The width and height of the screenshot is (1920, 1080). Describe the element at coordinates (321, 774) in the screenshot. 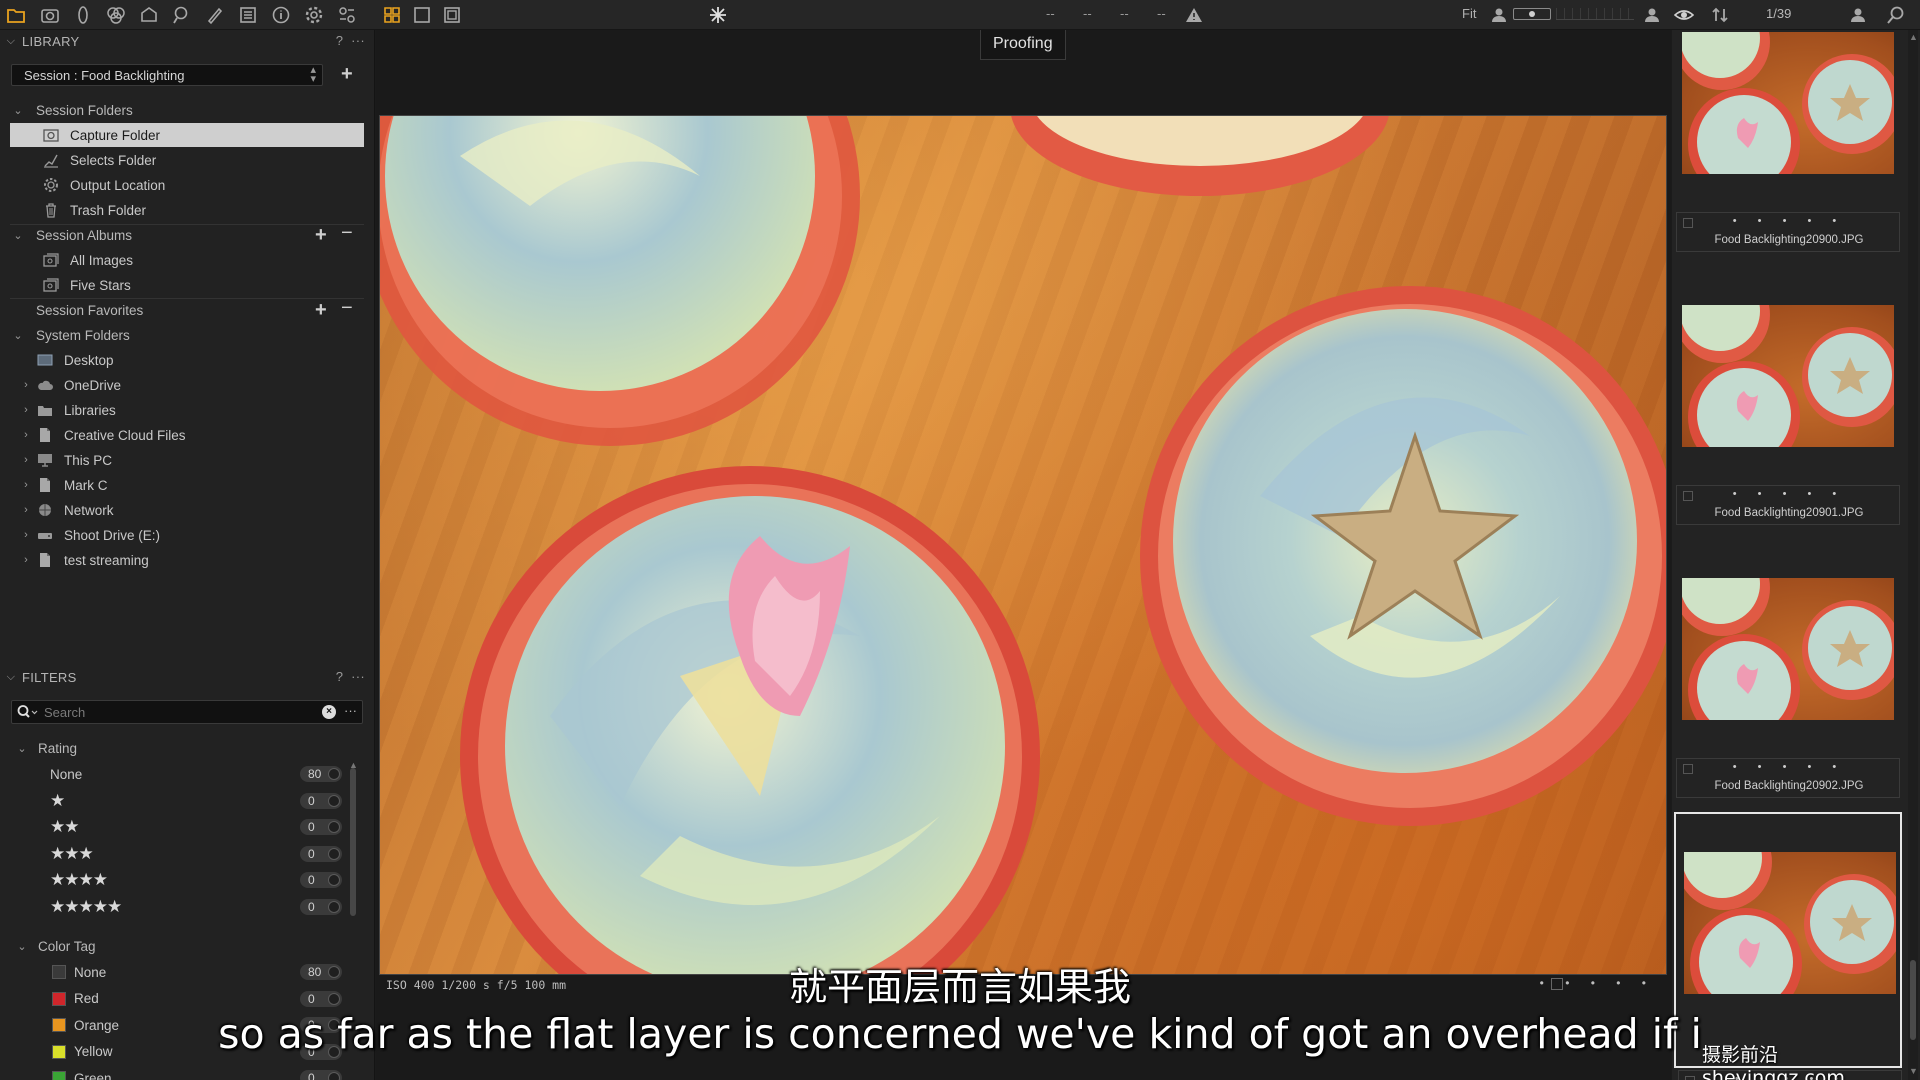

I see `filter-count-toggle: 80` at that location.